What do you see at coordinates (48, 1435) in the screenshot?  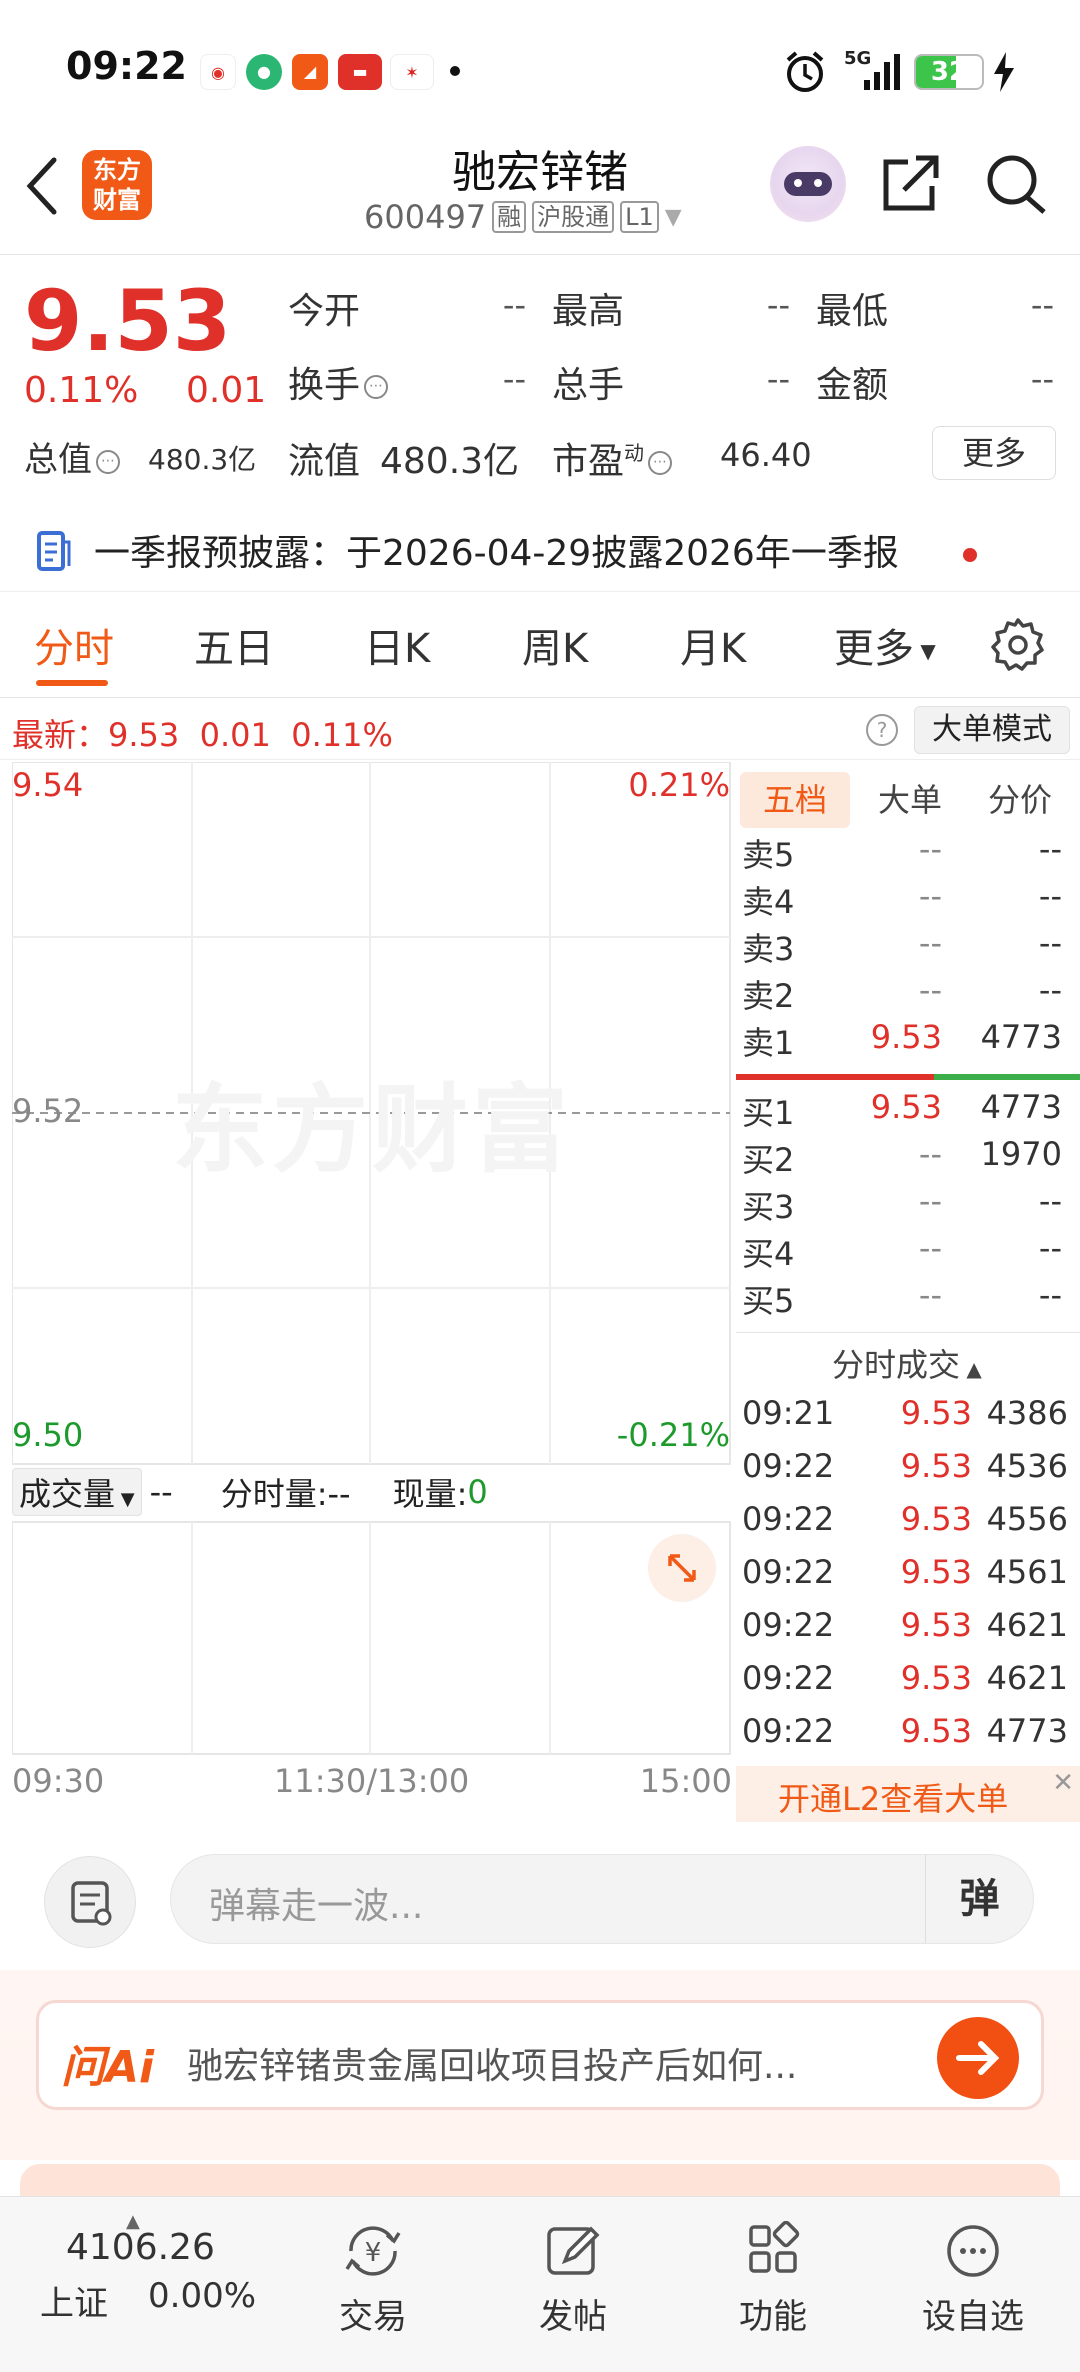 I see `y-axis-min: 9.50` at bounding box center [48, 1435].